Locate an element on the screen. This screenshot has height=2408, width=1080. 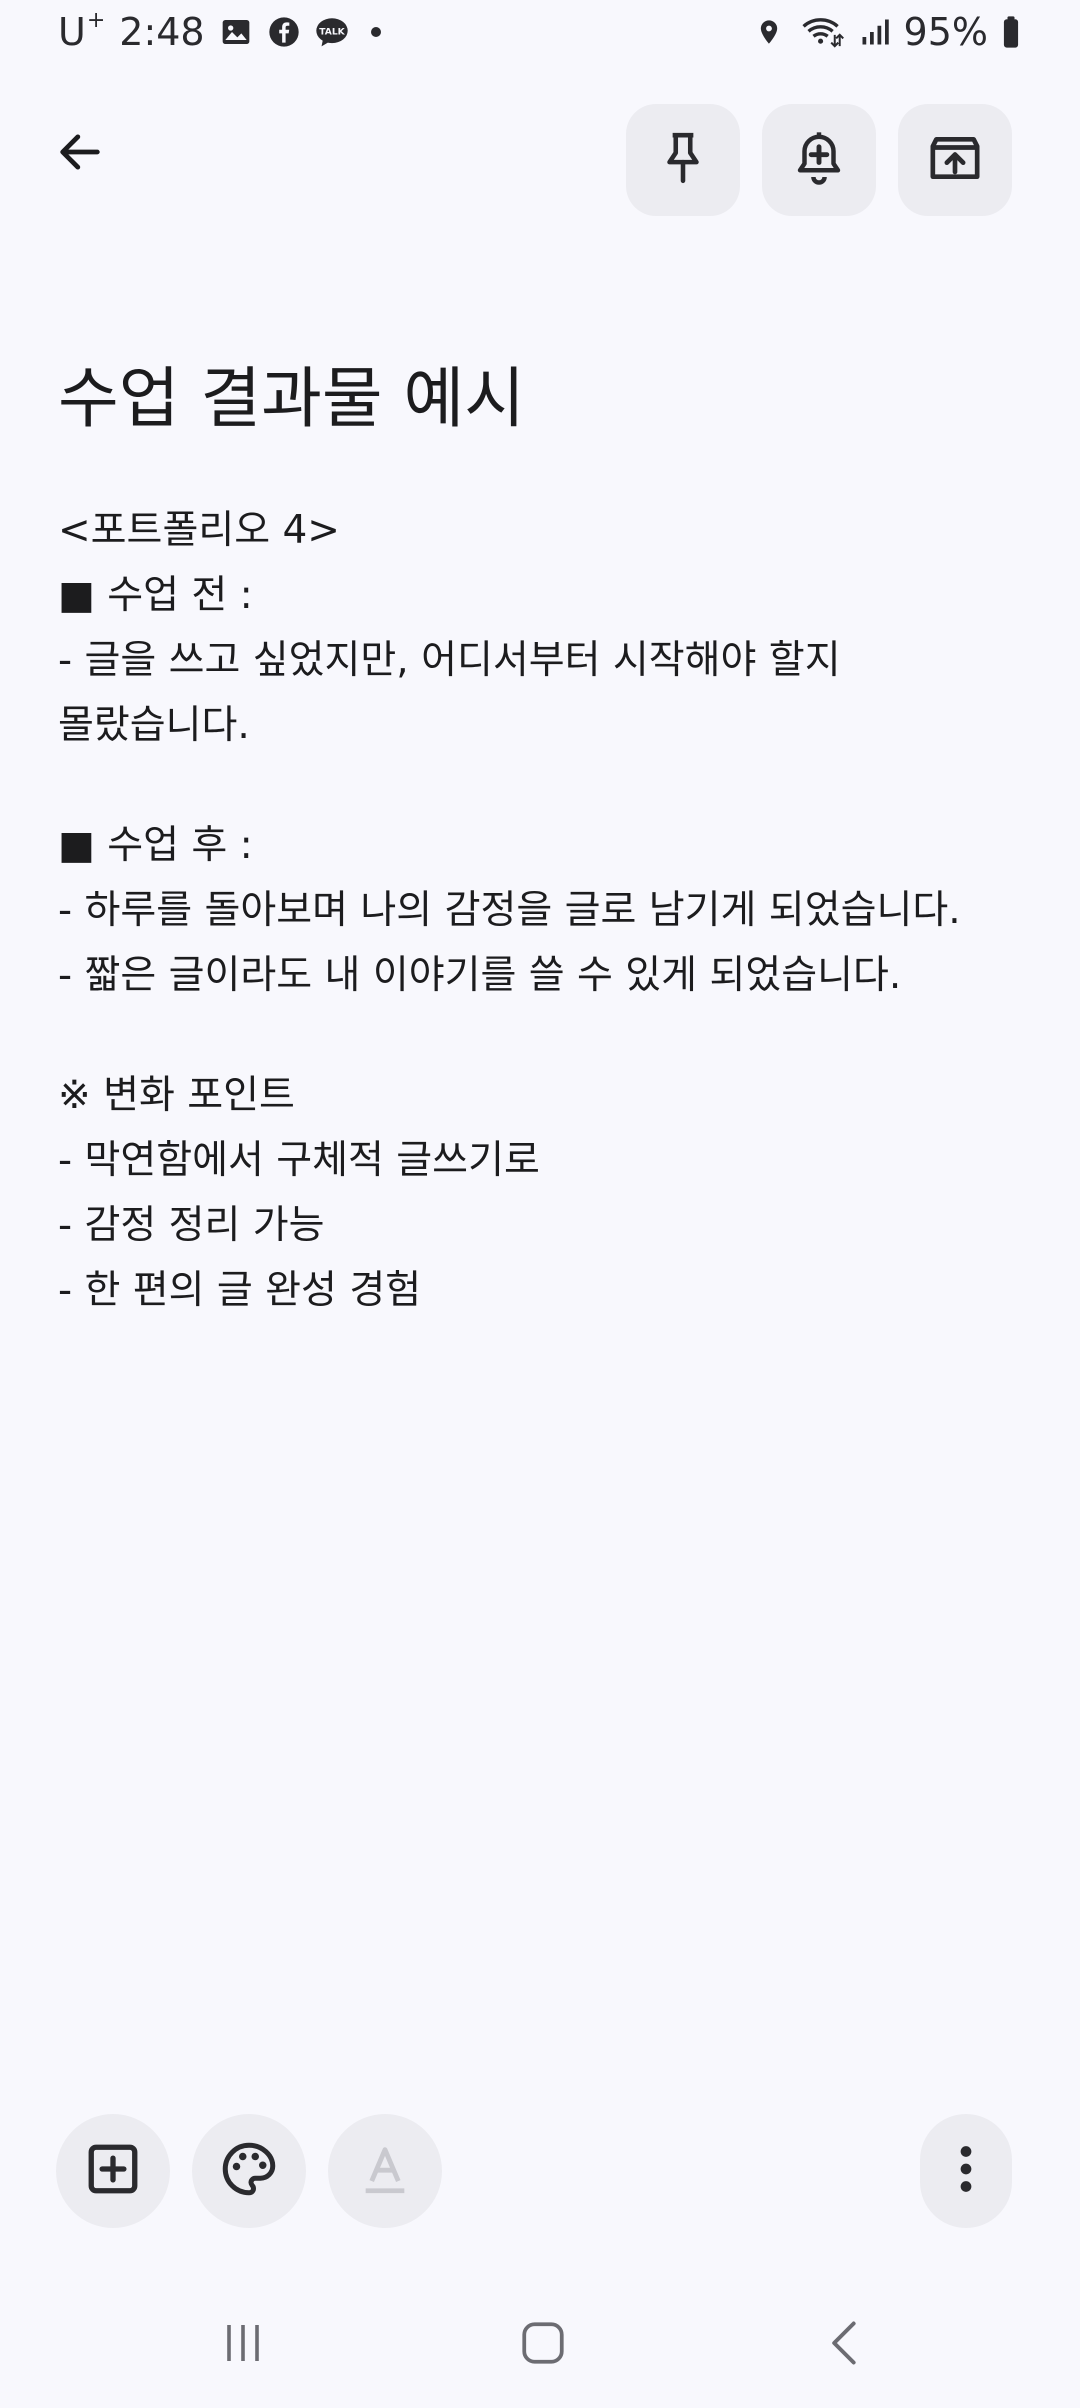
reminder-icon is located at coordinates (819, 160).